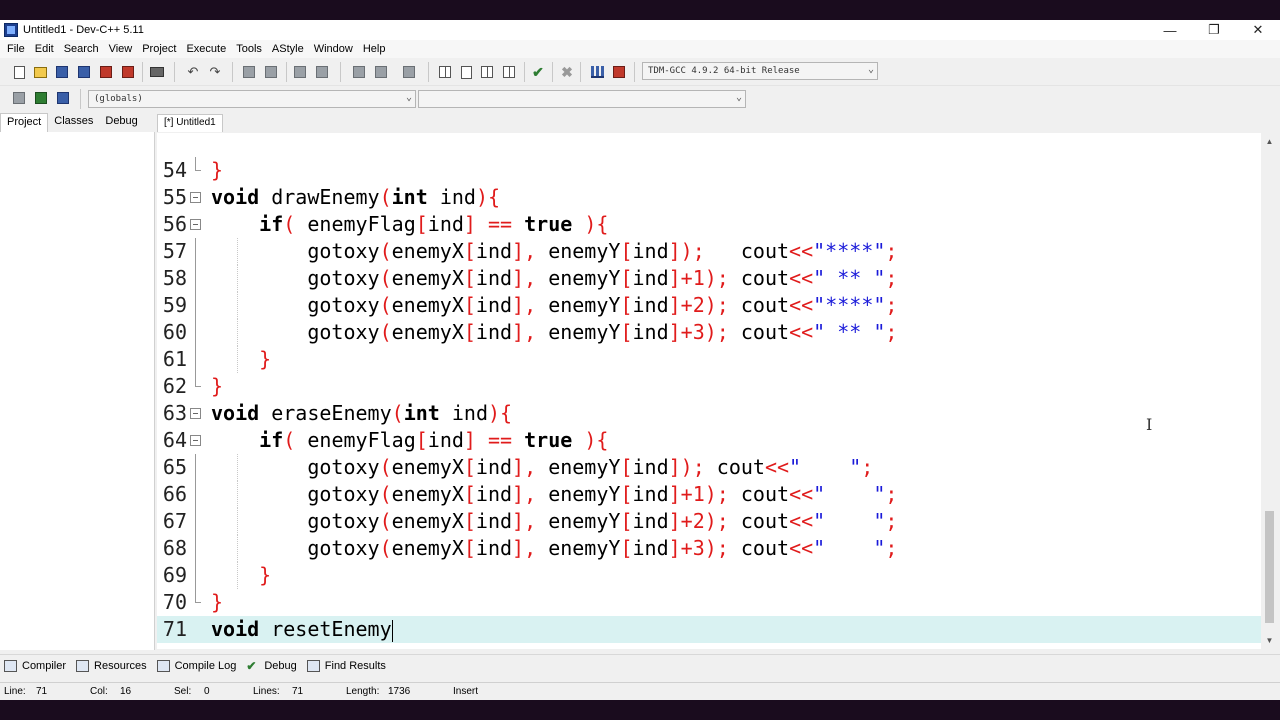 This screenshot has height=720, width=1280. Describe the element at coordinates (121, 122) in the screenshot. I see `tab-debug: Debug` at that location.